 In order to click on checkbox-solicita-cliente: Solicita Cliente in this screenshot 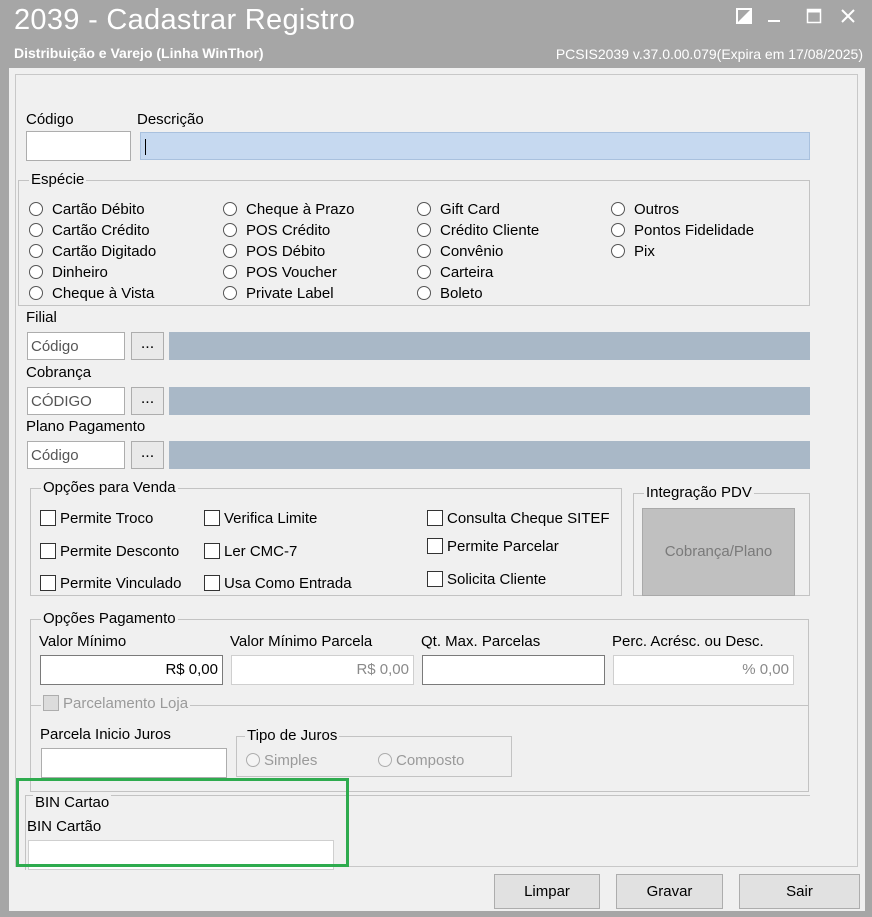, I will do `click(486, 579)`.